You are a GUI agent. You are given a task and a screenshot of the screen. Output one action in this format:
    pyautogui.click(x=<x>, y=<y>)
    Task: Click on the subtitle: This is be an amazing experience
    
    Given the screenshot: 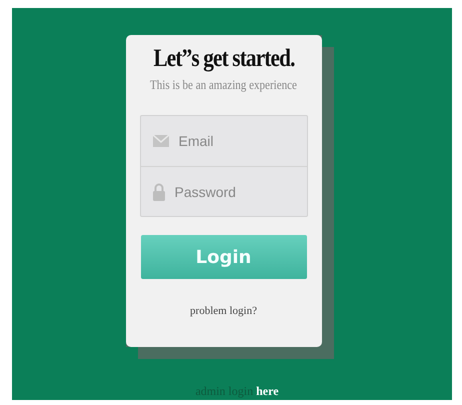 What is the action you would take?
    pyautogui.click(x=223, y=85)
    